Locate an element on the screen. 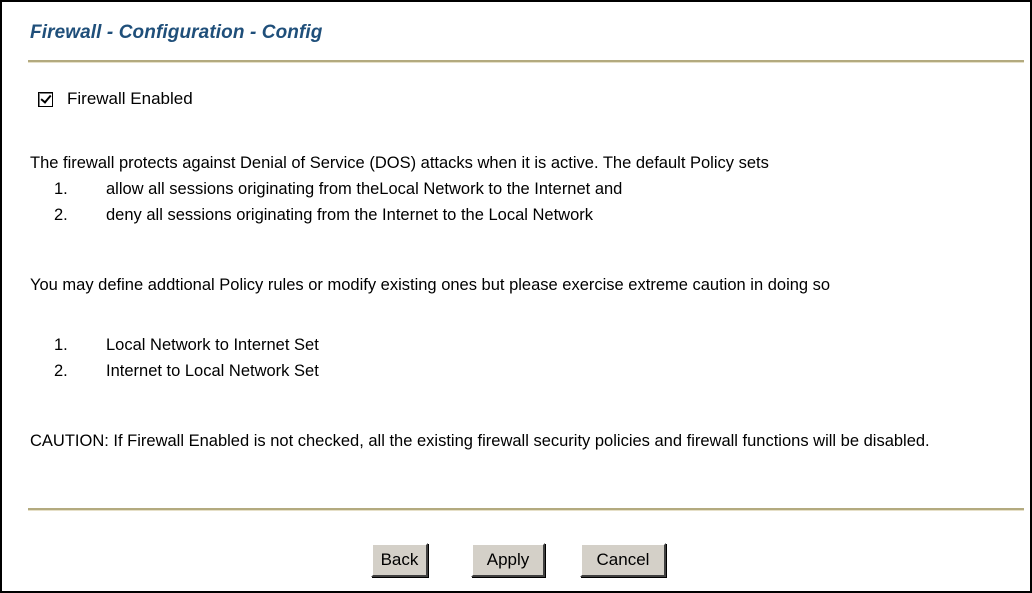  bottom-divider is located at coordinates (526, 509).